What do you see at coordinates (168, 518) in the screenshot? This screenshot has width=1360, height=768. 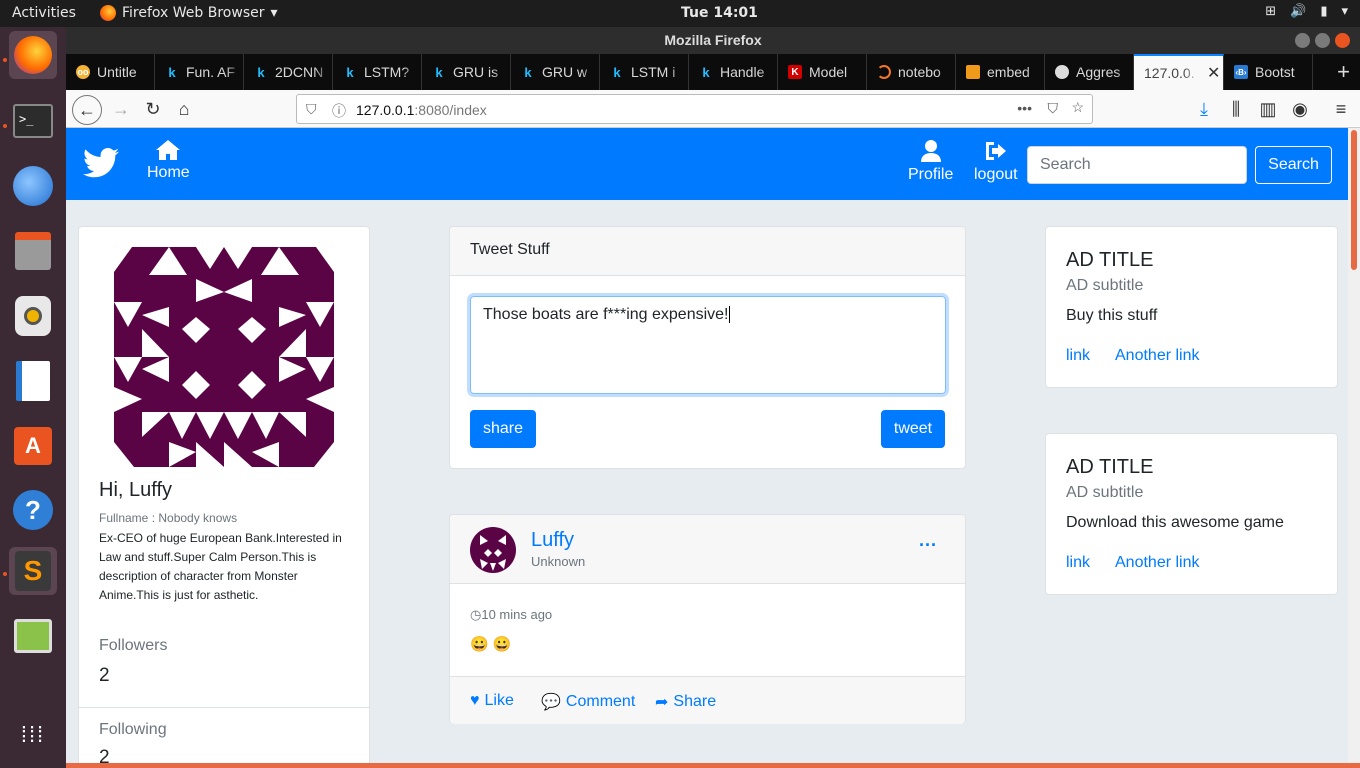 I see `profile-fullname: Fullname : Nobody knows` at bounding box center [168, 518].